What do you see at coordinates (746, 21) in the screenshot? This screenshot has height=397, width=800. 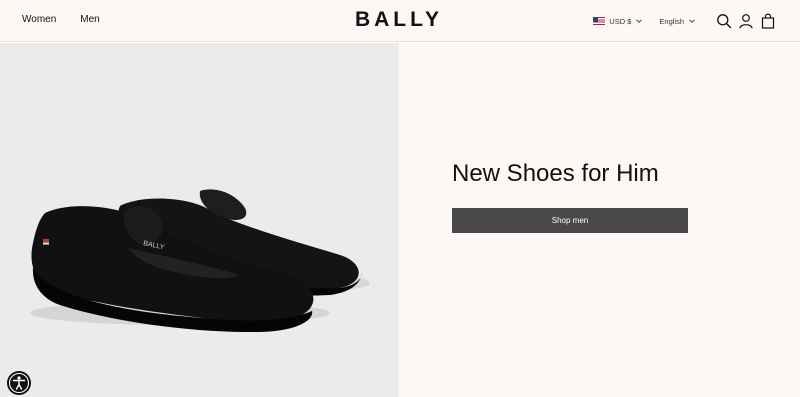 I see `user-icon` at bounding box center [746, 21].